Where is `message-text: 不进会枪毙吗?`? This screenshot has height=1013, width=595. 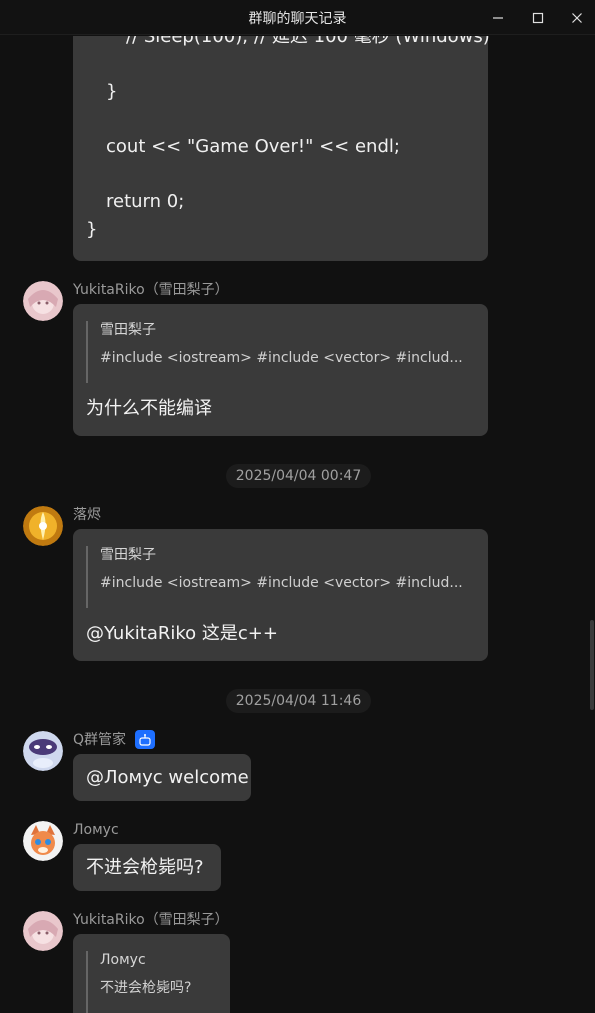
message-text: 不进会枪毙吗? is located at coordinates (145, 867).